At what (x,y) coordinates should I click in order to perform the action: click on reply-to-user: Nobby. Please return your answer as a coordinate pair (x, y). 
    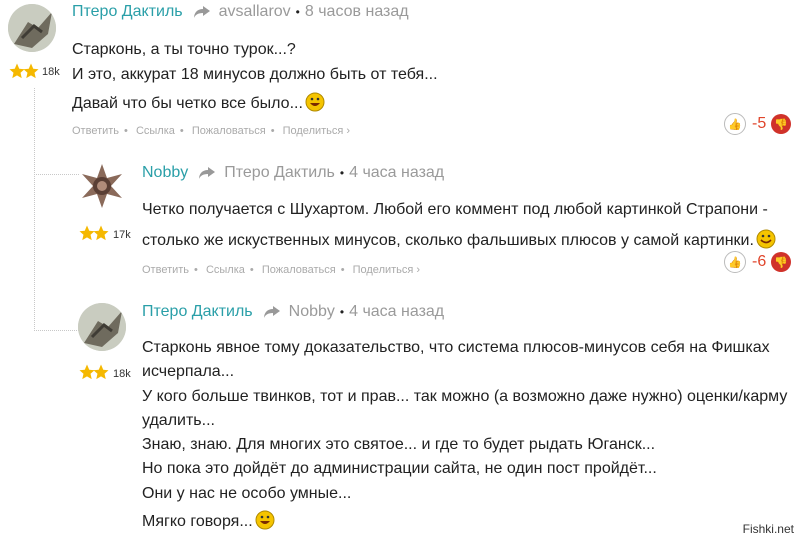
    Looking at the image, I should click on (312, 312).